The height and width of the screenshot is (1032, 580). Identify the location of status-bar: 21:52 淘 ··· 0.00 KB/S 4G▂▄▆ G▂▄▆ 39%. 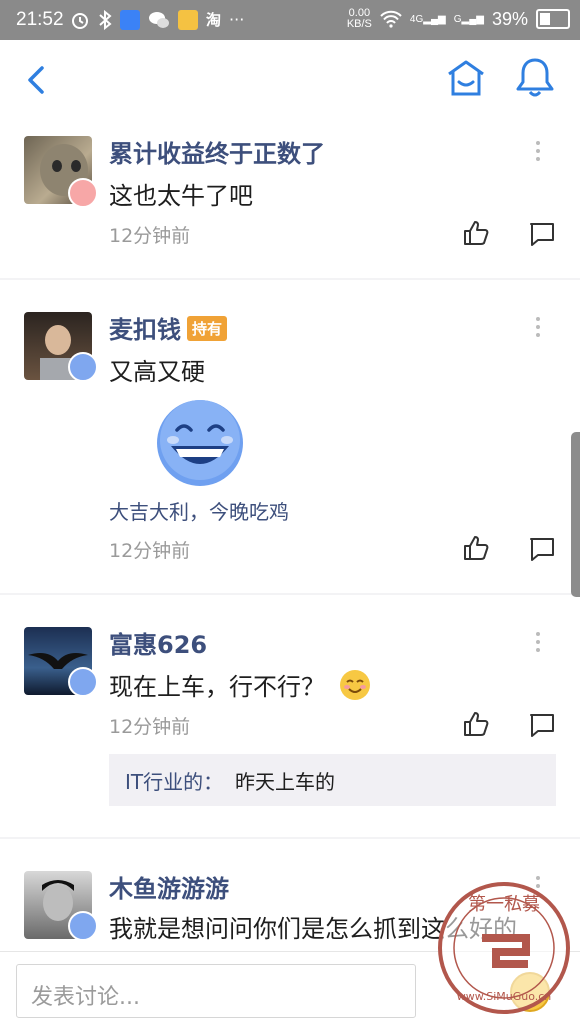
(290, 20).